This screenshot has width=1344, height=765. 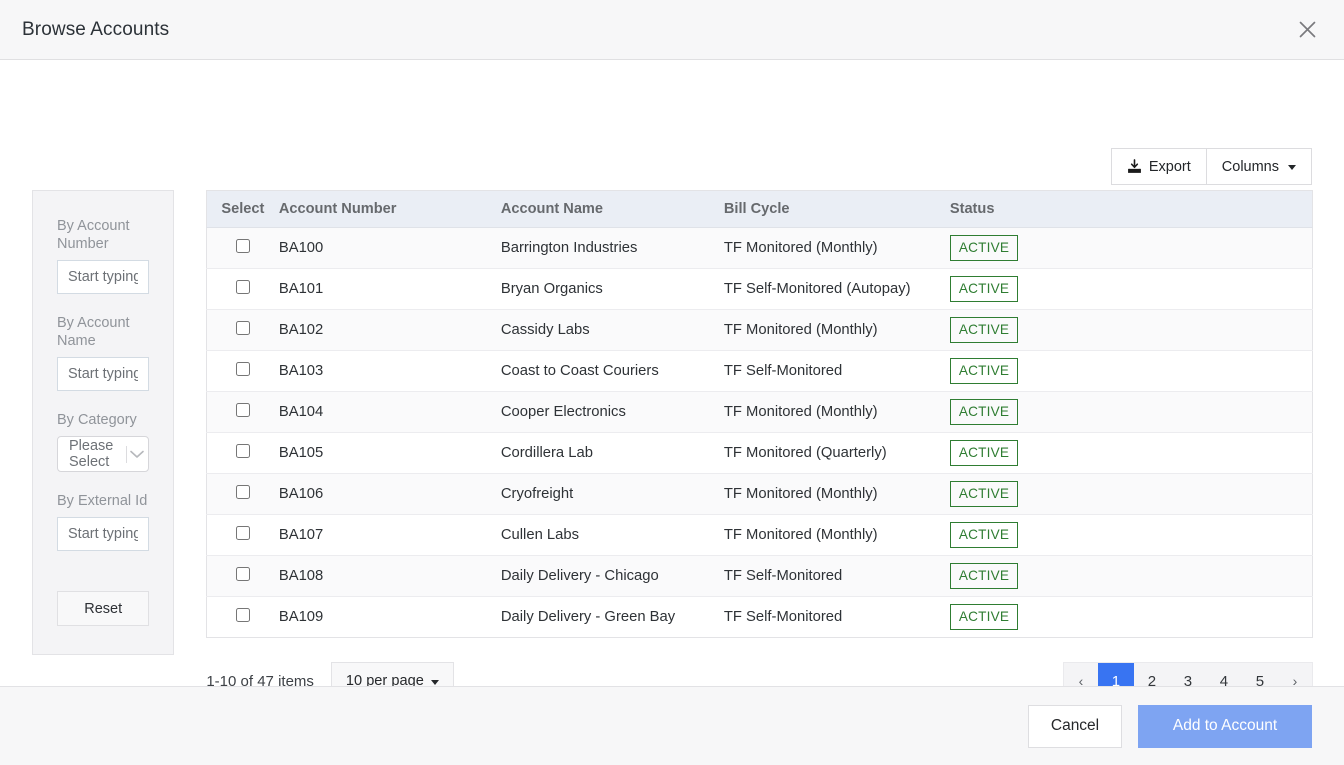 What do you see at coordinates (301, 617) in the screenshot?
I see `cell-account-number: BA109` at bounding box center [301, 617].